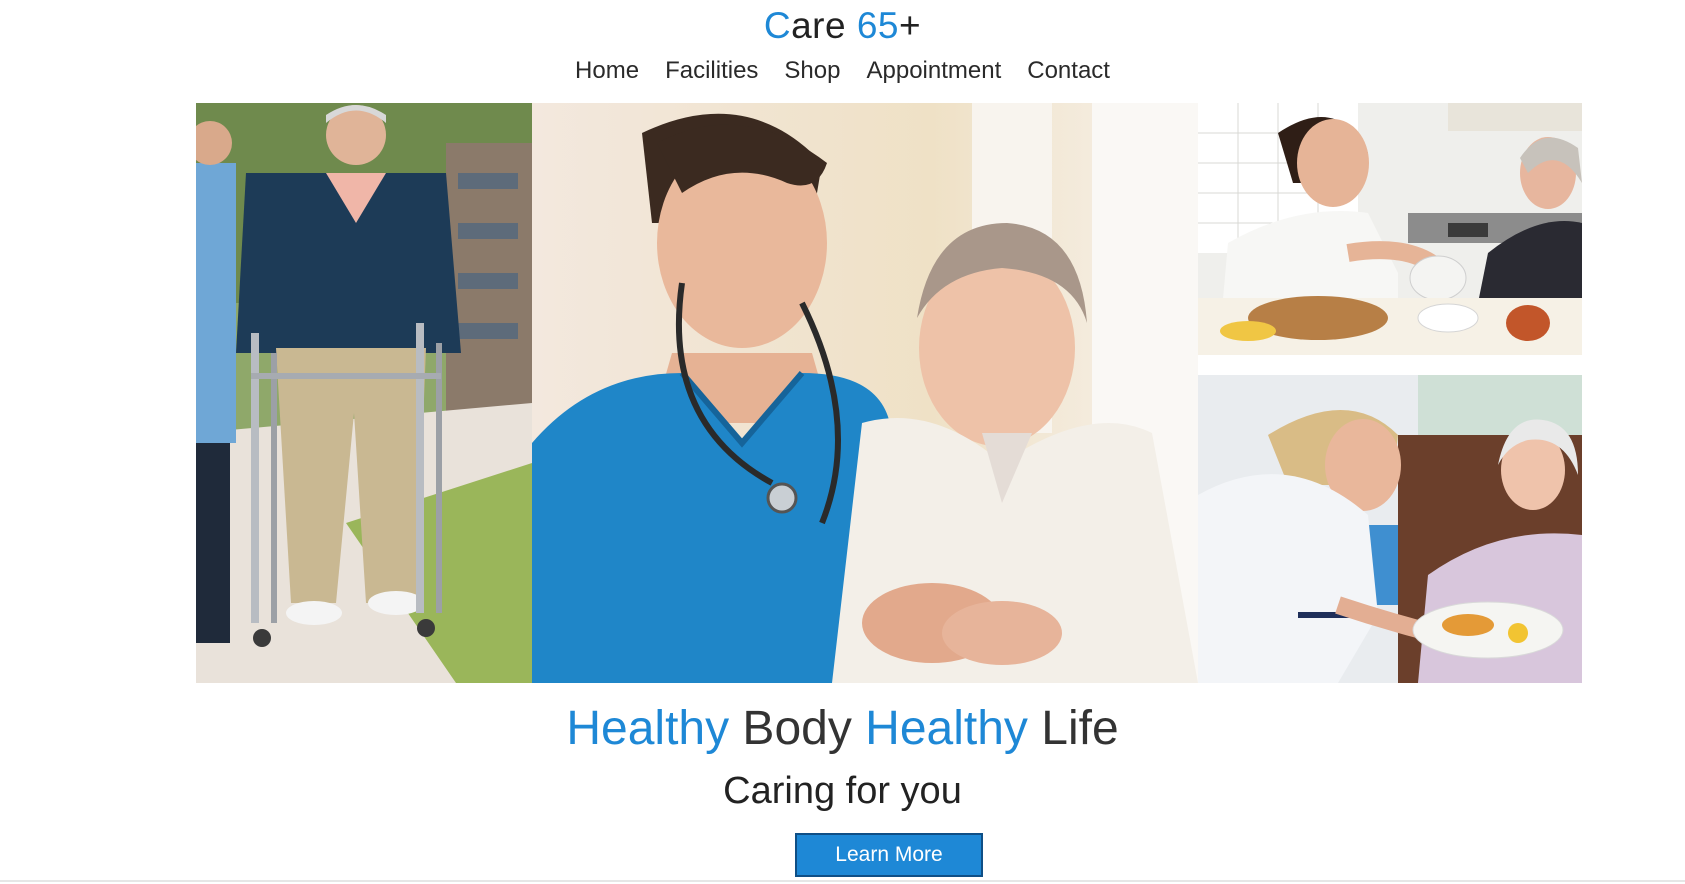  Describe the element at coordinates (364, 393) in the screenshot. I see `hero-image-man-with-walker` at that location.